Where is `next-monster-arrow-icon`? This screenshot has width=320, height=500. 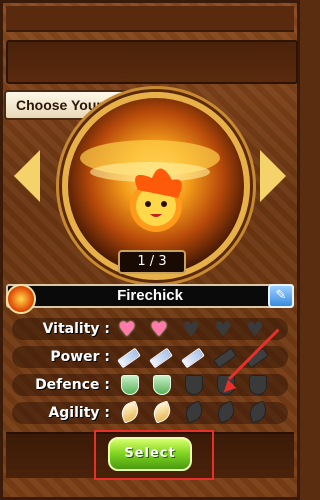 next-monster-arrow-icon is located at coordinates (273, 176).